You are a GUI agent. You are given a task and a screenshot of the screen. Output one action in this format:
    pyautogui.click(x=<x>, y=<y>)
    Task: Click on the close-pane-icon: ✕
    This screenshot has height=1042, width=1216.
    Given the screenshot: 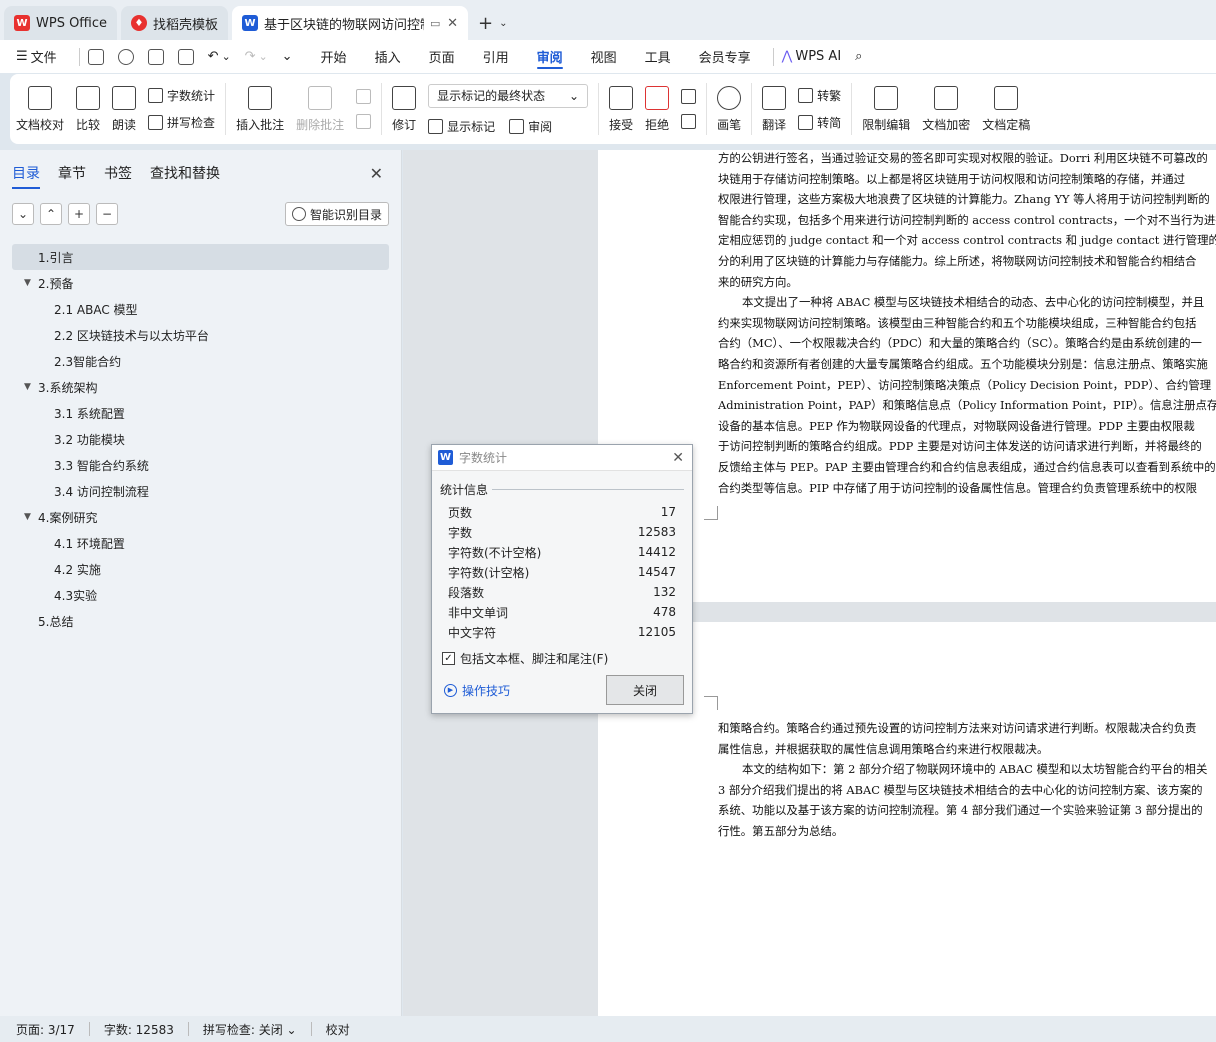 What is the action you would take?
    pyautogui.click(x=376, y=173)
    